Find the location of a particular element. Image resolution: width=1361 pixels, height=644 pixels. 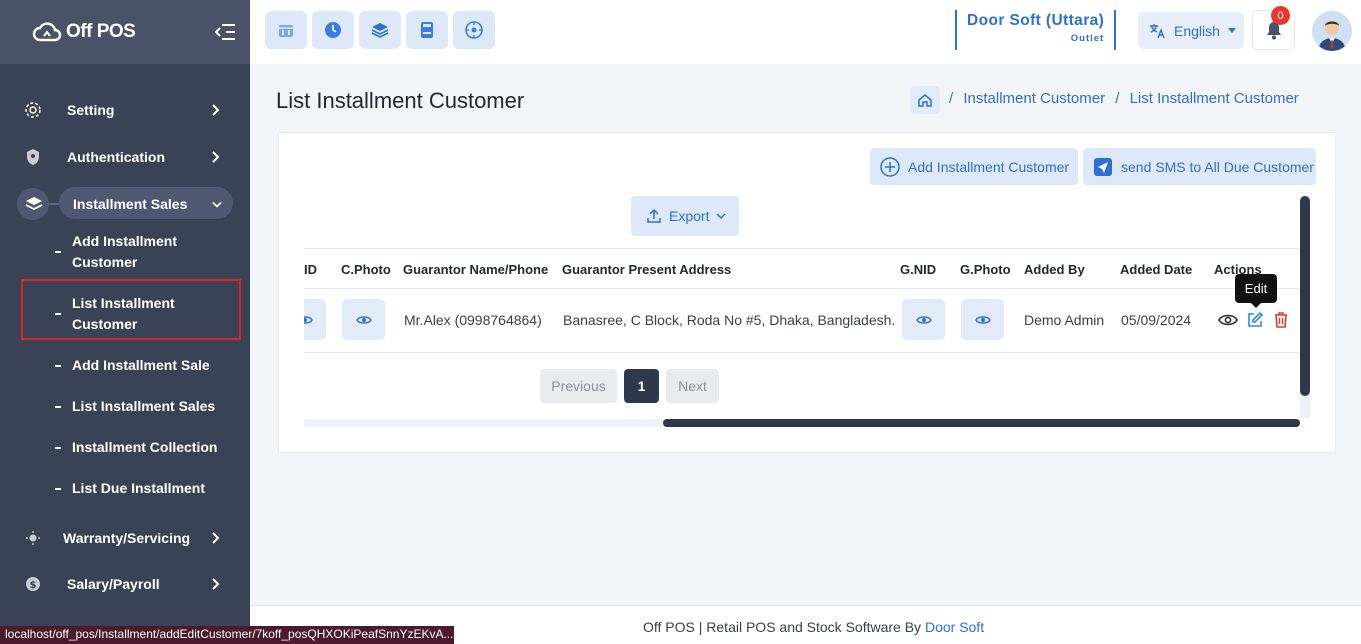

sidebar-item-label: Installment Sales is located at coordinates (130, 204).